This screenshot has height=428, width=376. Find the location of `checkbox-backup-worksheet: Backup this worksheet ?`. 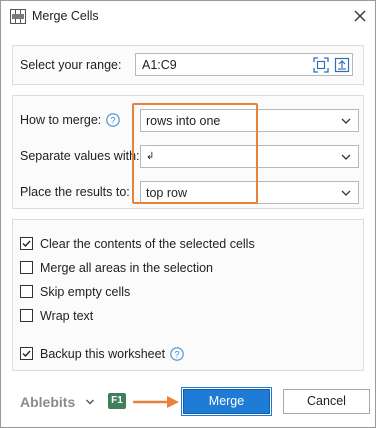

checkbox-backup-worksheet: Backup this worksheet ? is located at coordinates (120, 354).